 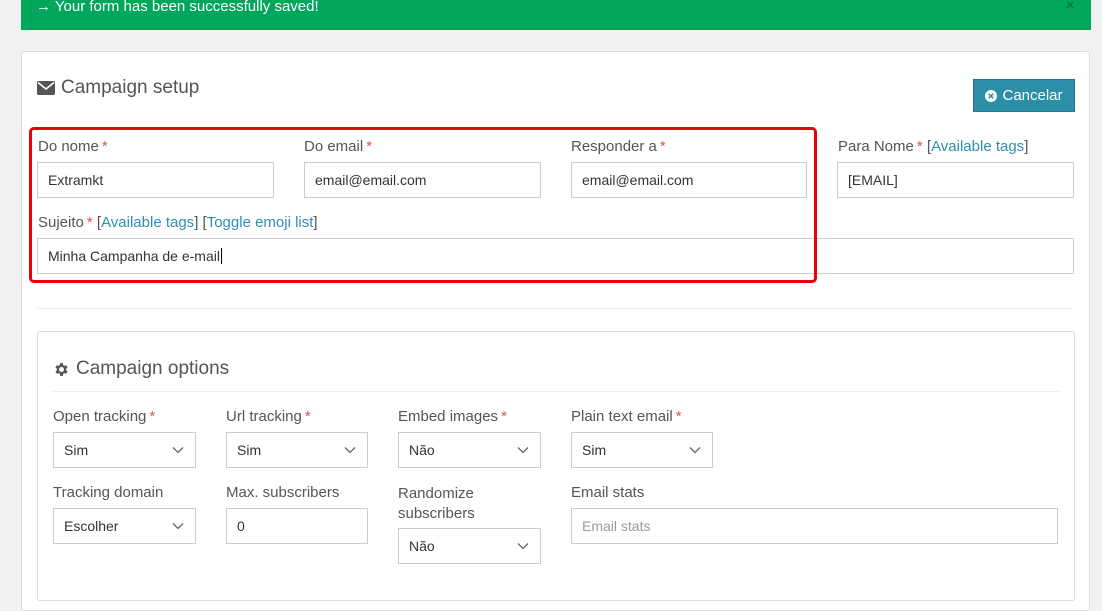 What do you see at coordinates (422, 450) in the screenshot?
I see `embed-images-value: Não` at bounding box center [422, 450].